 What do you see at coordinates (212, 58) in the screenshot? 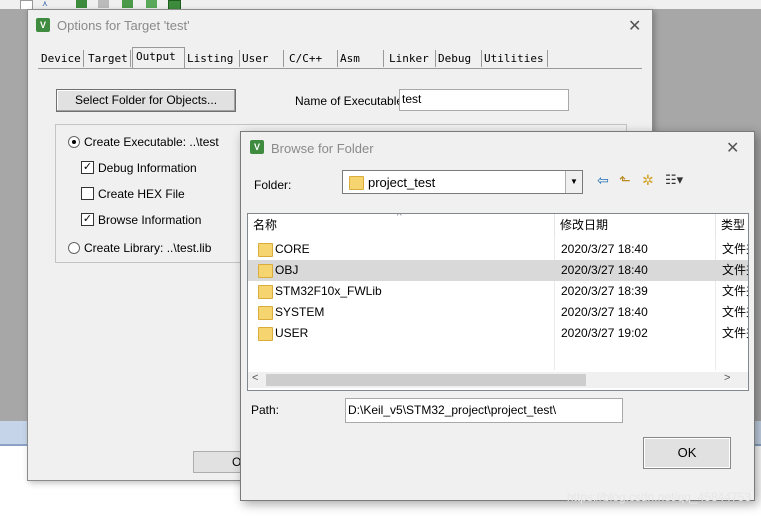
I see `tab-listing: Listing` at bounding box center [212, 58].